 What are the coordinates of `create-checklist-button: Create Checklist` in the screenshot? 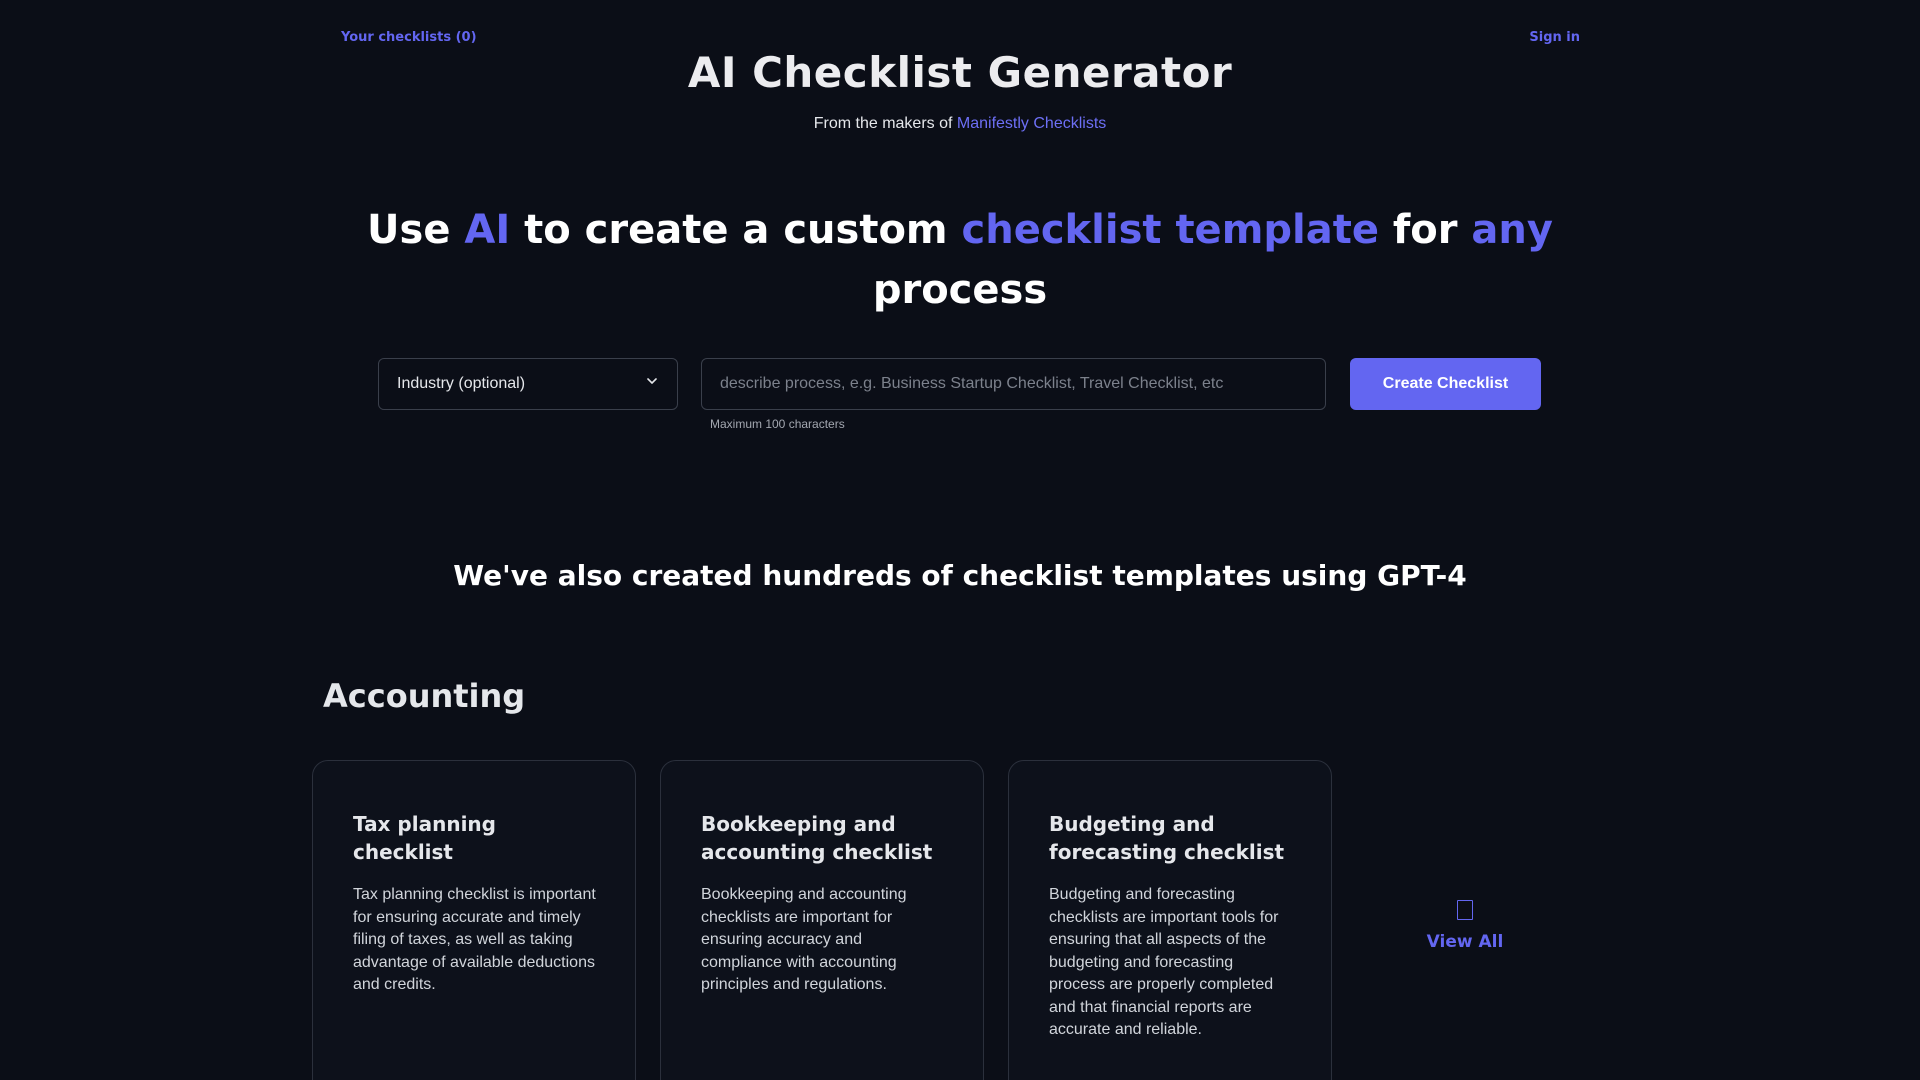 It's located at (1445, 384).